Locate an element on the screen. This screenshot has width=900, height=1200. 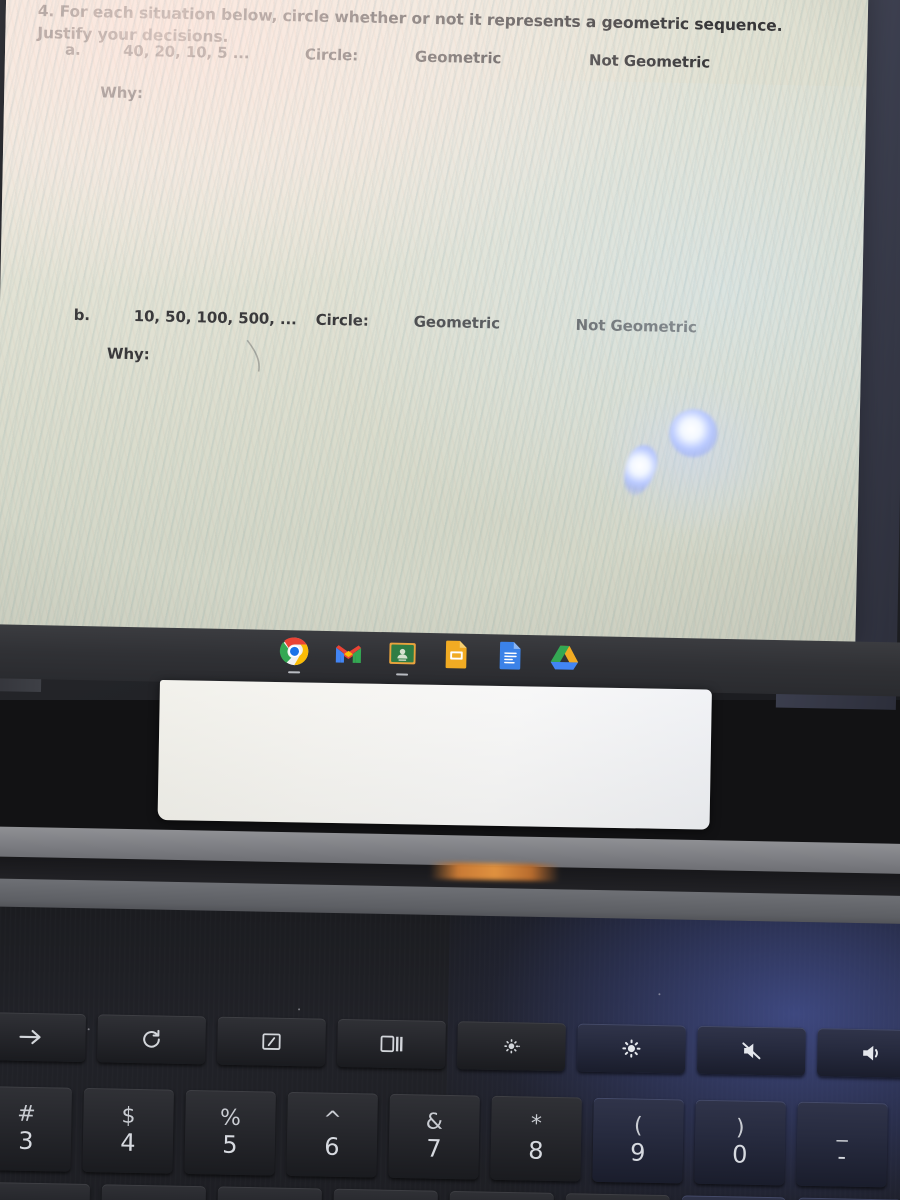
key-4-digit: 4 is located at coordinates (128, 1142).